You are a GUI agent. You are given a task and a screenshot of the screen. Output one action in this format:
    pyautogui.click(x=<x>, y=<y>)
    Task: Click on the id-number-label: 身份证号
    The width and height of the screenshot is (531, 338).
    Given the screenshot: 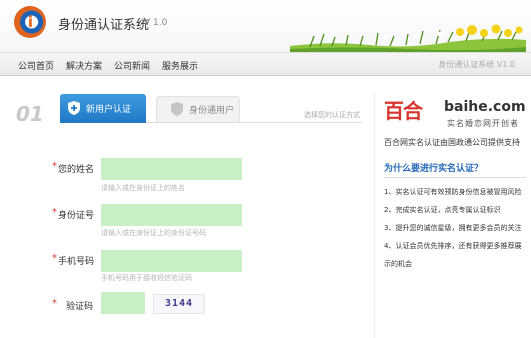 What is the action you would take?
    pyautogui.click(x=76, y=216)
    